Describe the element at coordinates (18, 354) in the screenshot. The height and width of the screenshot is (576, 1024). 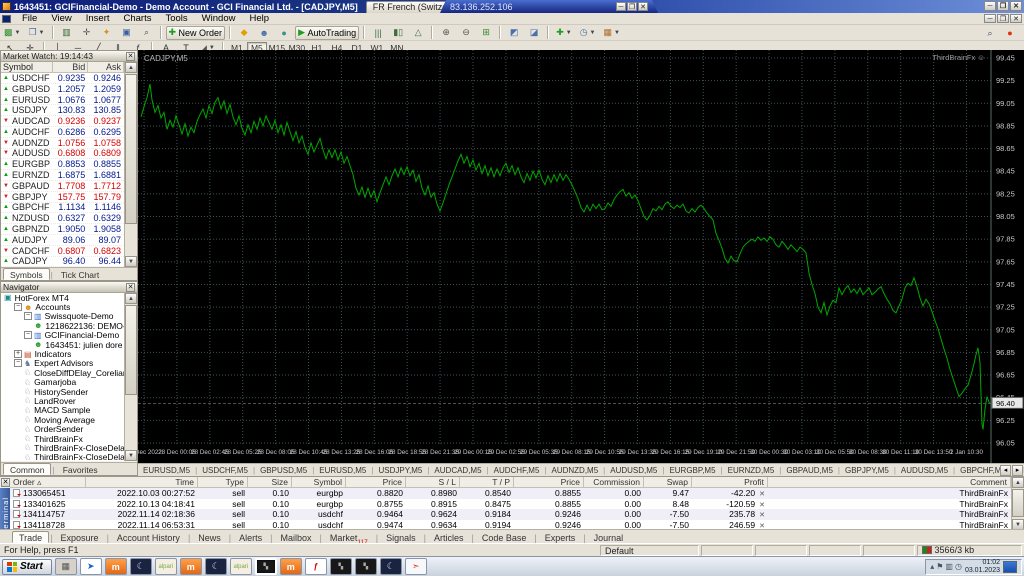
I see `tree-expander-icon: +` at that location.